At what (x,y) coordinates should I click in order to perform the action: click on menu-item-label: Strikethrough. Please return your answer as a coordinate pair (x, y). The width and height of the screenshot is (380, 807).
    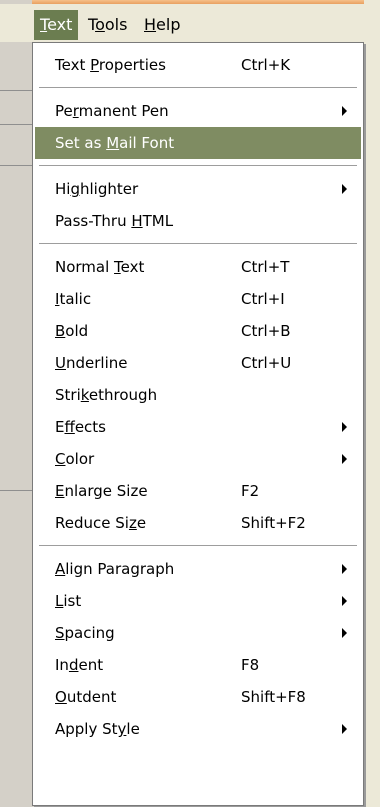
    Looking at the image, I should click on (106, 395).